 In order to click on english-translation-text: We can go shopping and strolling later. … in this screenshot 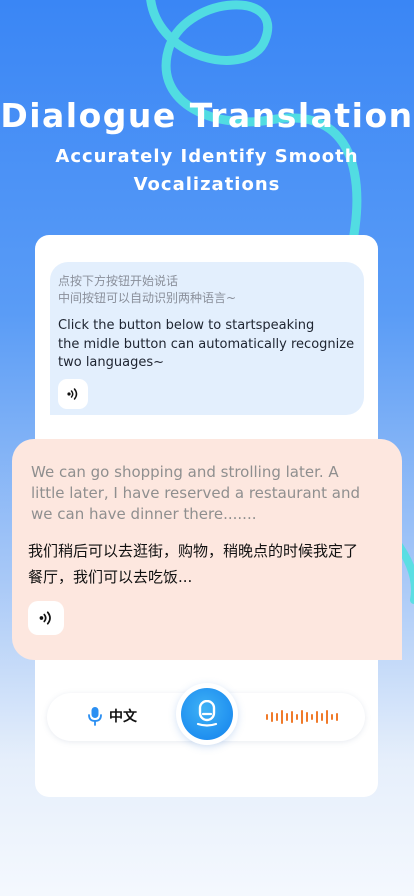, I will do `click(209, 493)`.